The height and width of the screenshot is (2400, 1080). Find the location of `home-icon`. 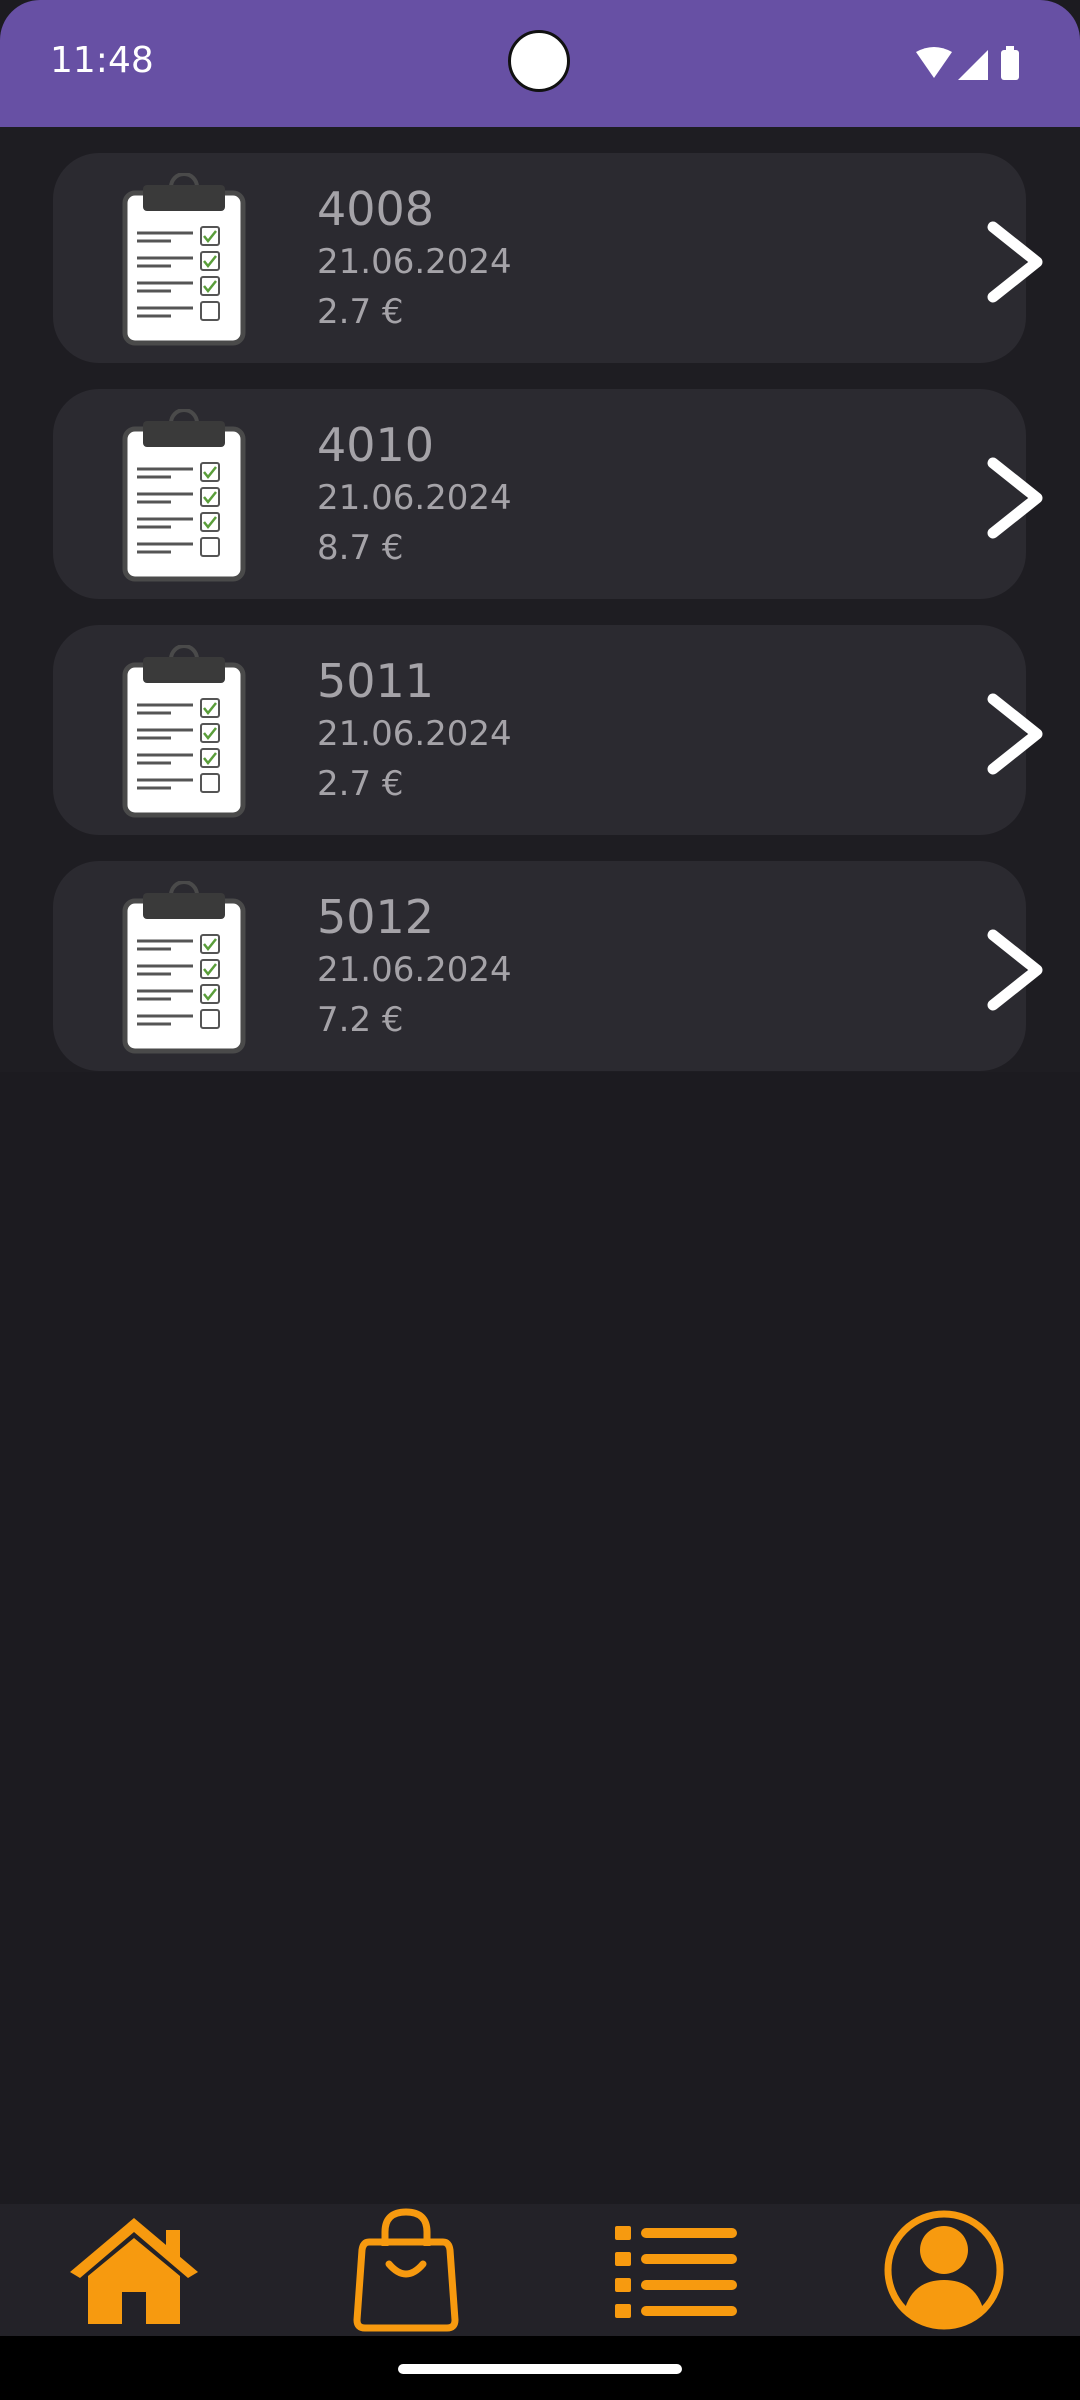

home-icon is located at coordinates (134, 2271).